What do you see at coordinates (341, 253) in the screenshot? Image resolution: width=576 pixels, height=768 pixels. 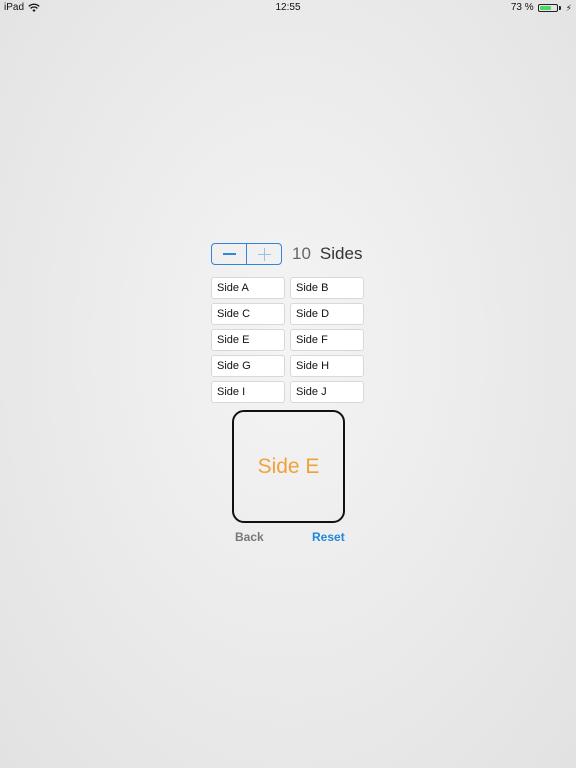 I see `sides-label: Sides` at bounding box center [341, 253].